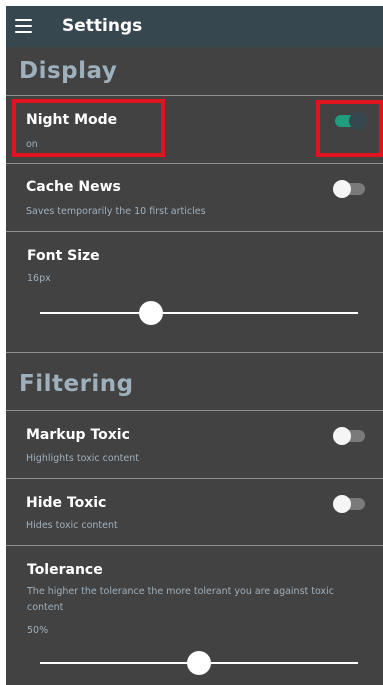 The image size is (383, 685). Describe the element at coordinates (82, 458) in the screenshot. I see `markup-toxic-subtitle: Highlights toxic content` at that location.